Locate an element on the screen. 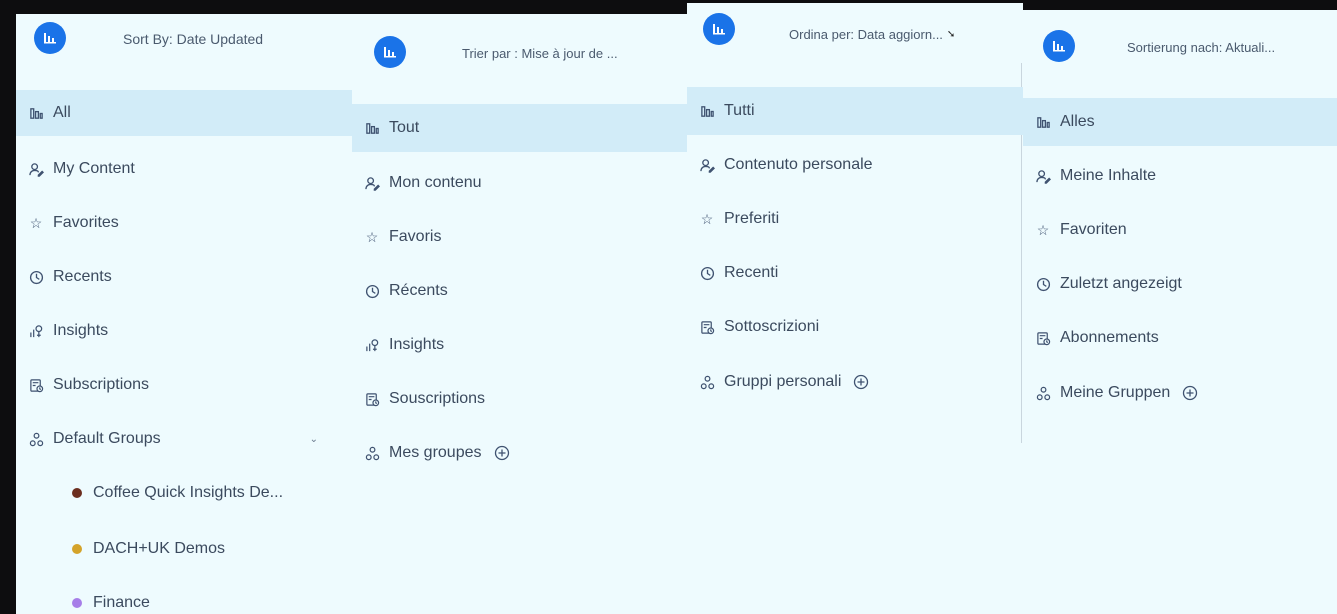  nav-item-label: Meine Inhalte is located at coordinates (1108, 175).